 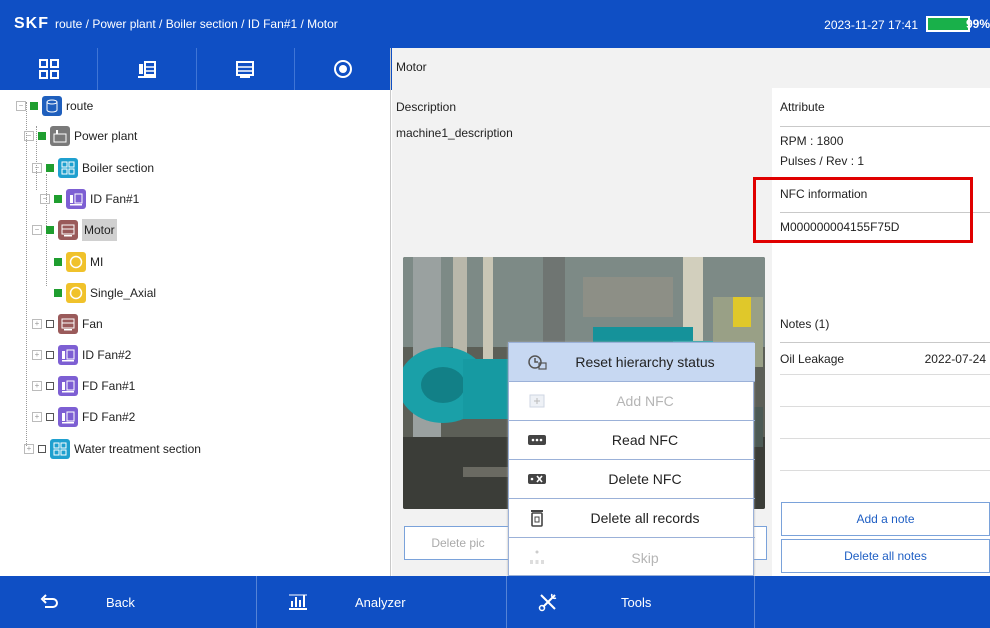 What do you see at coordinates (76, 293) in the screenshot?
I see `point-icon` at bounding box center [76, 293].